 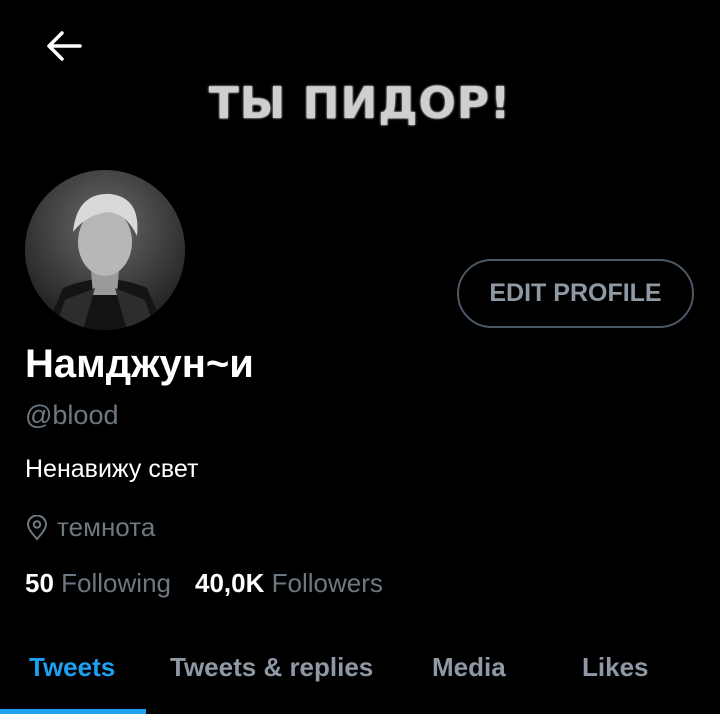 What do you see at coordinates (116, 583) in the screenshot?
I see `following-label: Following` at bounding box center [116, 583].